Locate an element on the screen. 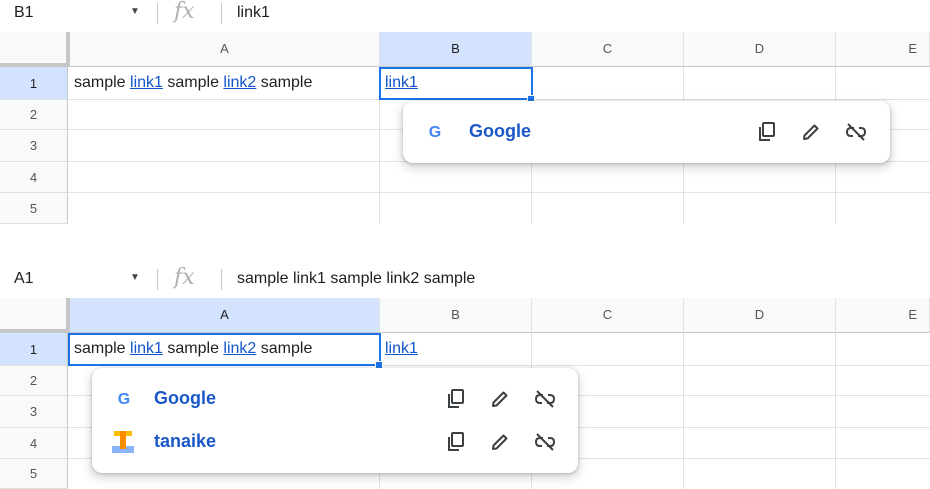  name-box: B1 is located at coordinates (24, 13).